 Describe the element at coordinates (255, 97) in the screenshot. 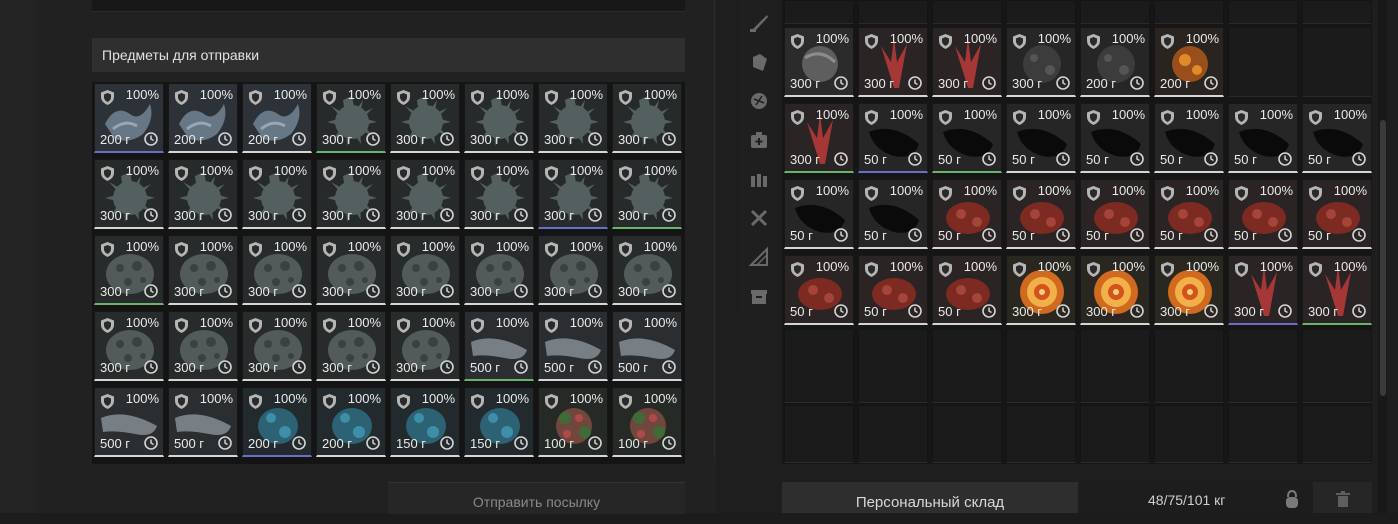

I see `shield-icon` at that location.